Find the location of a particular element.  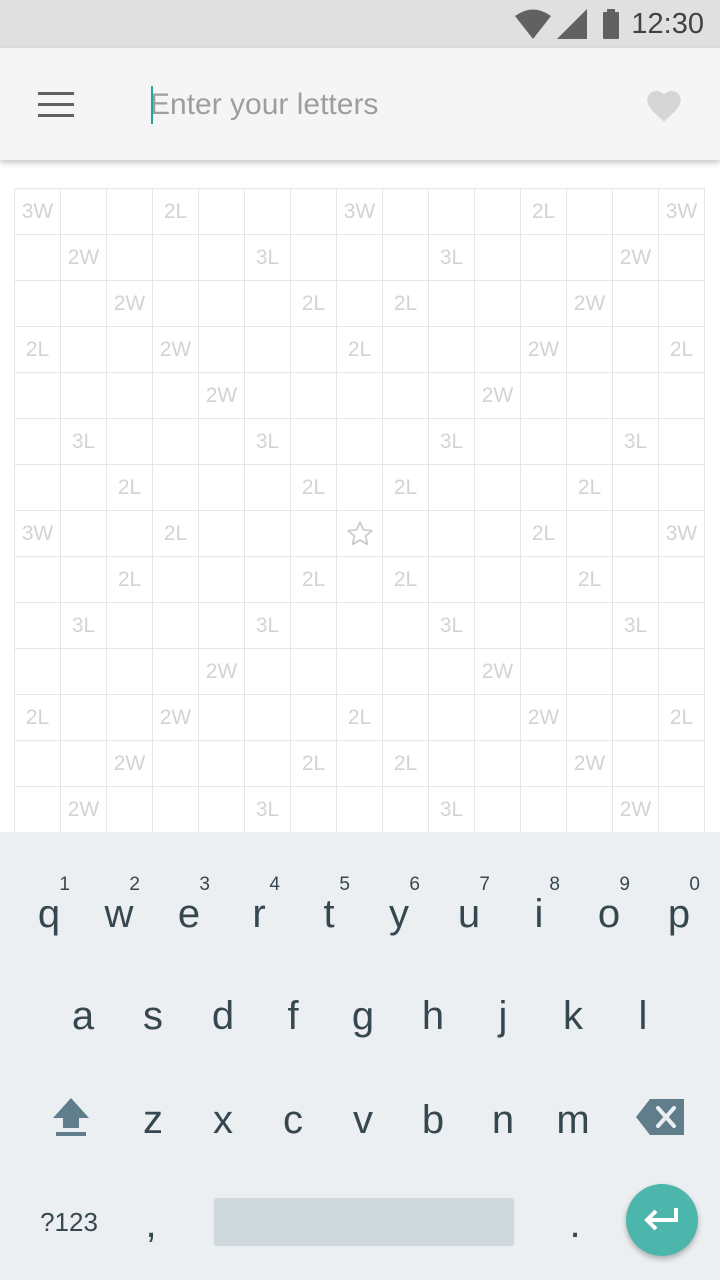

key-i: 8i is located at coordinates (539, 911).